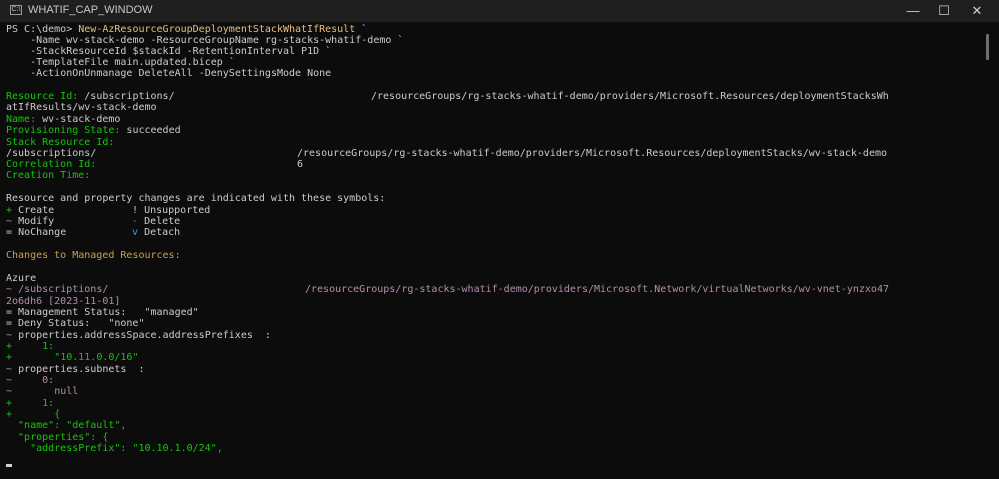  I want to click on param-value: main.updated.bicep, so click(168, 62).